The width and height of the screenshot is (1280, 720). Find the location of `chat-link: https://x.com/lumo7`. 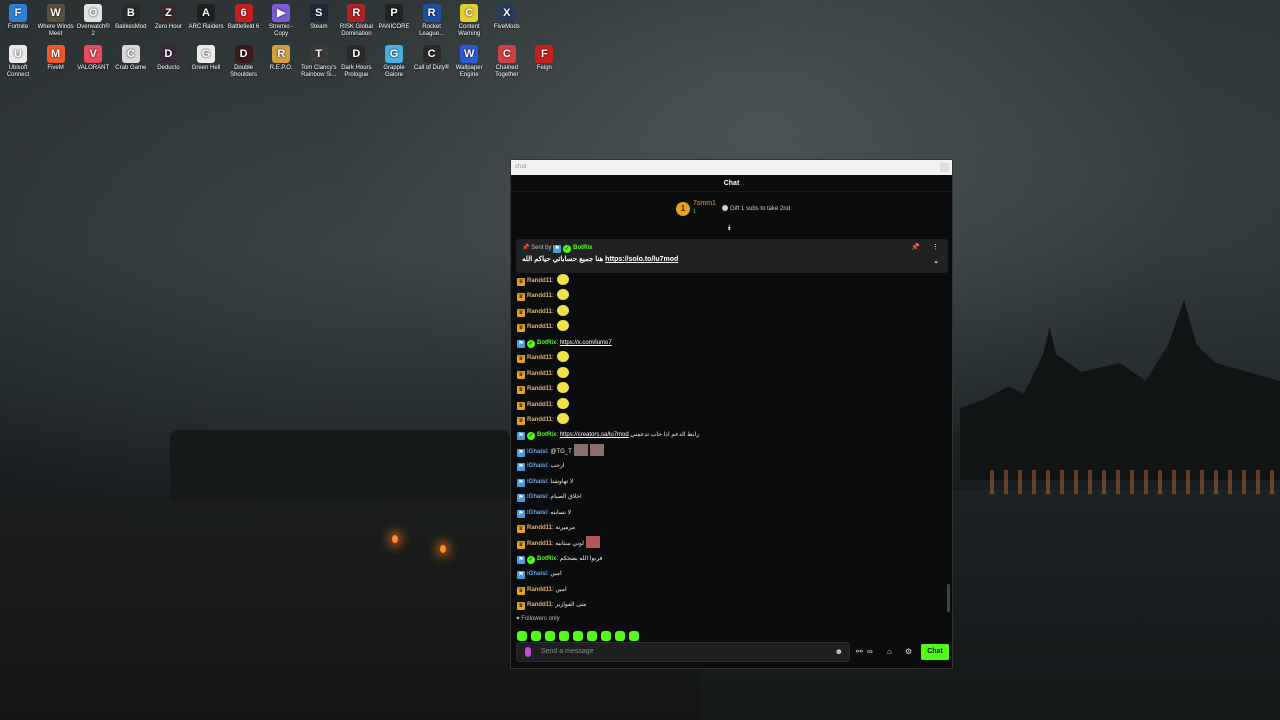

chat-link: https://x.com/lumo7 is located at coordinates (586, 343).